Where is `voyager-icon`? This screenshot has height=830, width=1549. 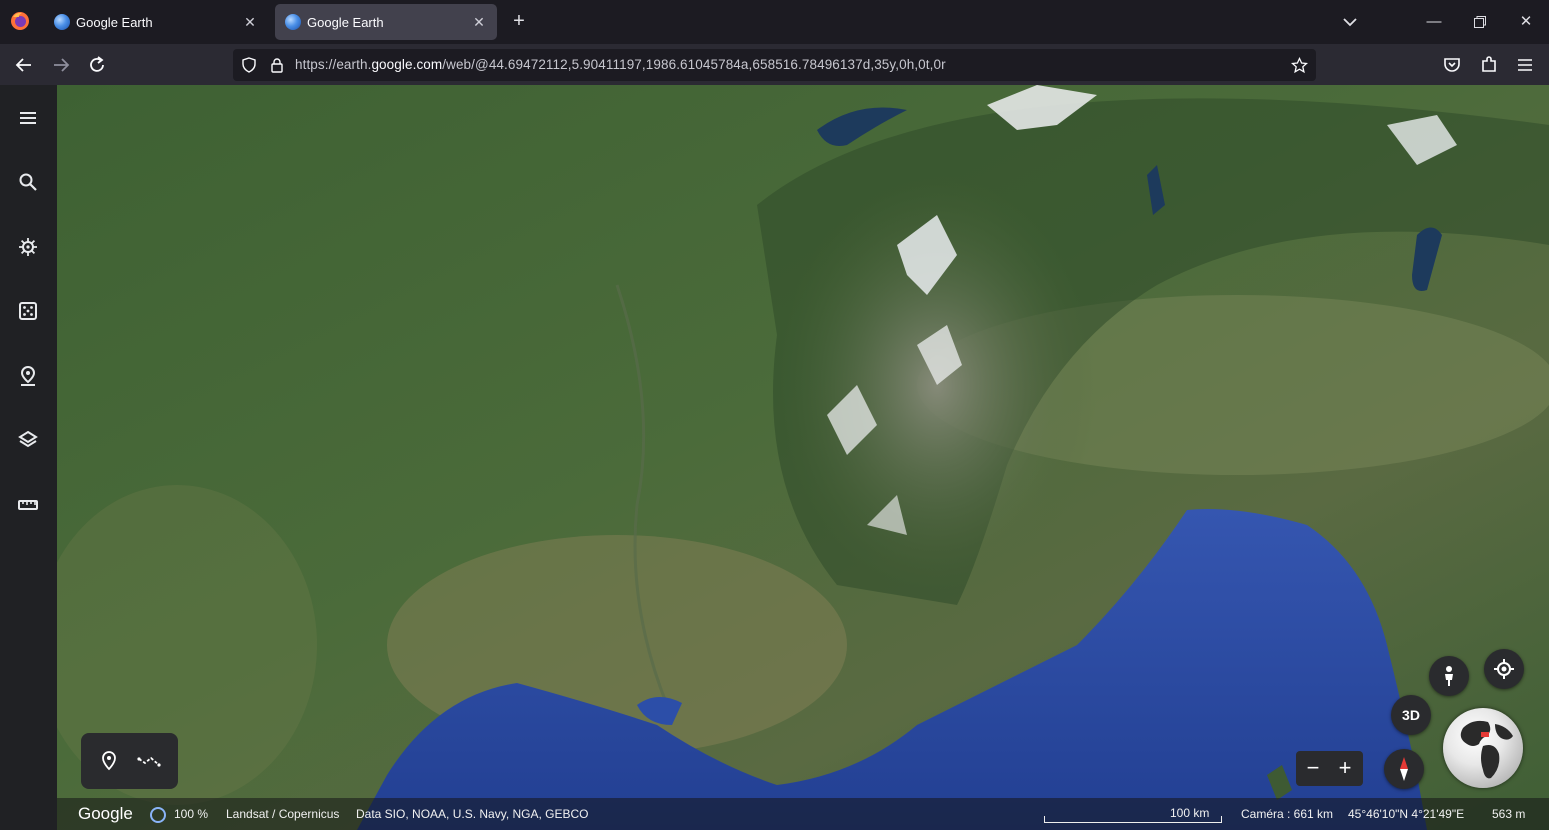
voyager-icon is located at coordinates (28, 247).